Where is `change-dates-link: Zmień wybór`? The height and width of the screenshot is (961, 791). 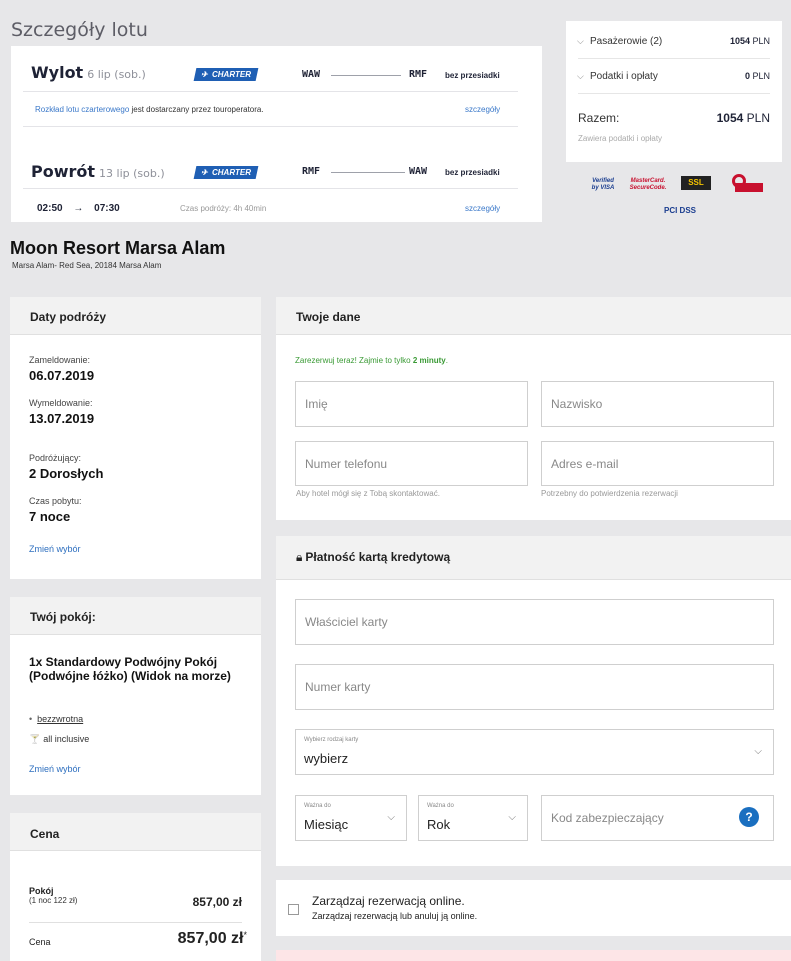
change-dates-link: Zmień wybór is located at coordinates (55, 549).